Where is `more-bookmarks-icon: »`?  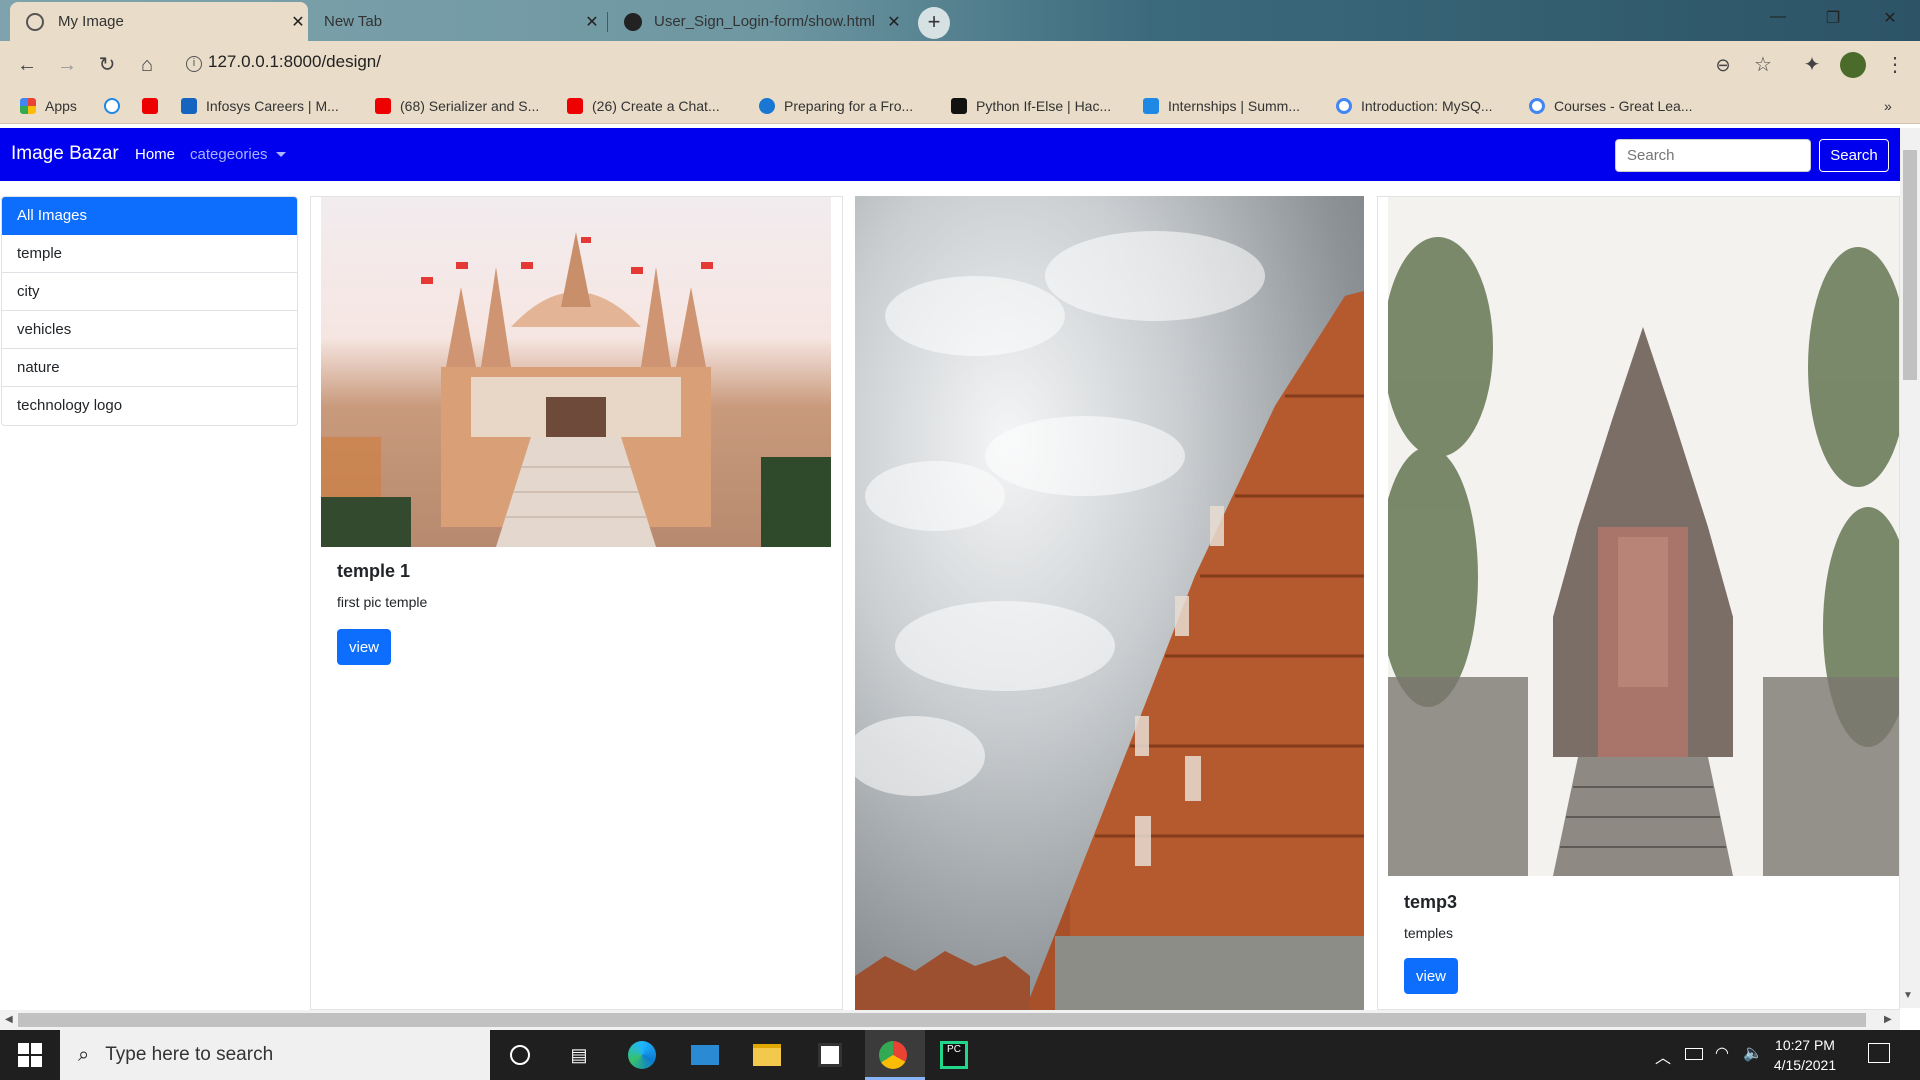 more-bookmarks-icon: » is located at coordinates (1888, 106).